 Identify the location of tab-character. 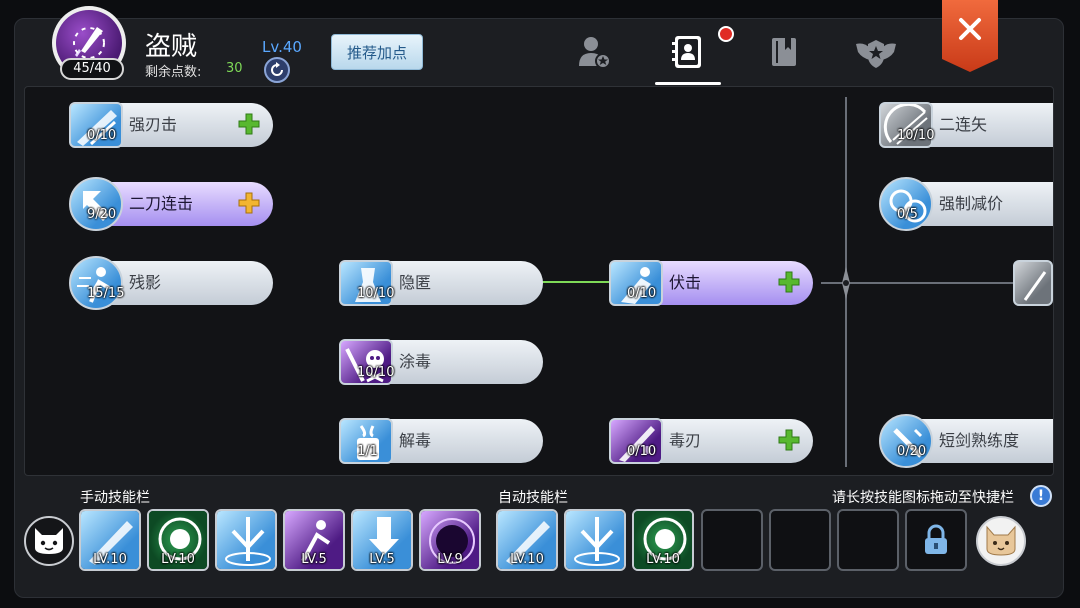
(594, 52).